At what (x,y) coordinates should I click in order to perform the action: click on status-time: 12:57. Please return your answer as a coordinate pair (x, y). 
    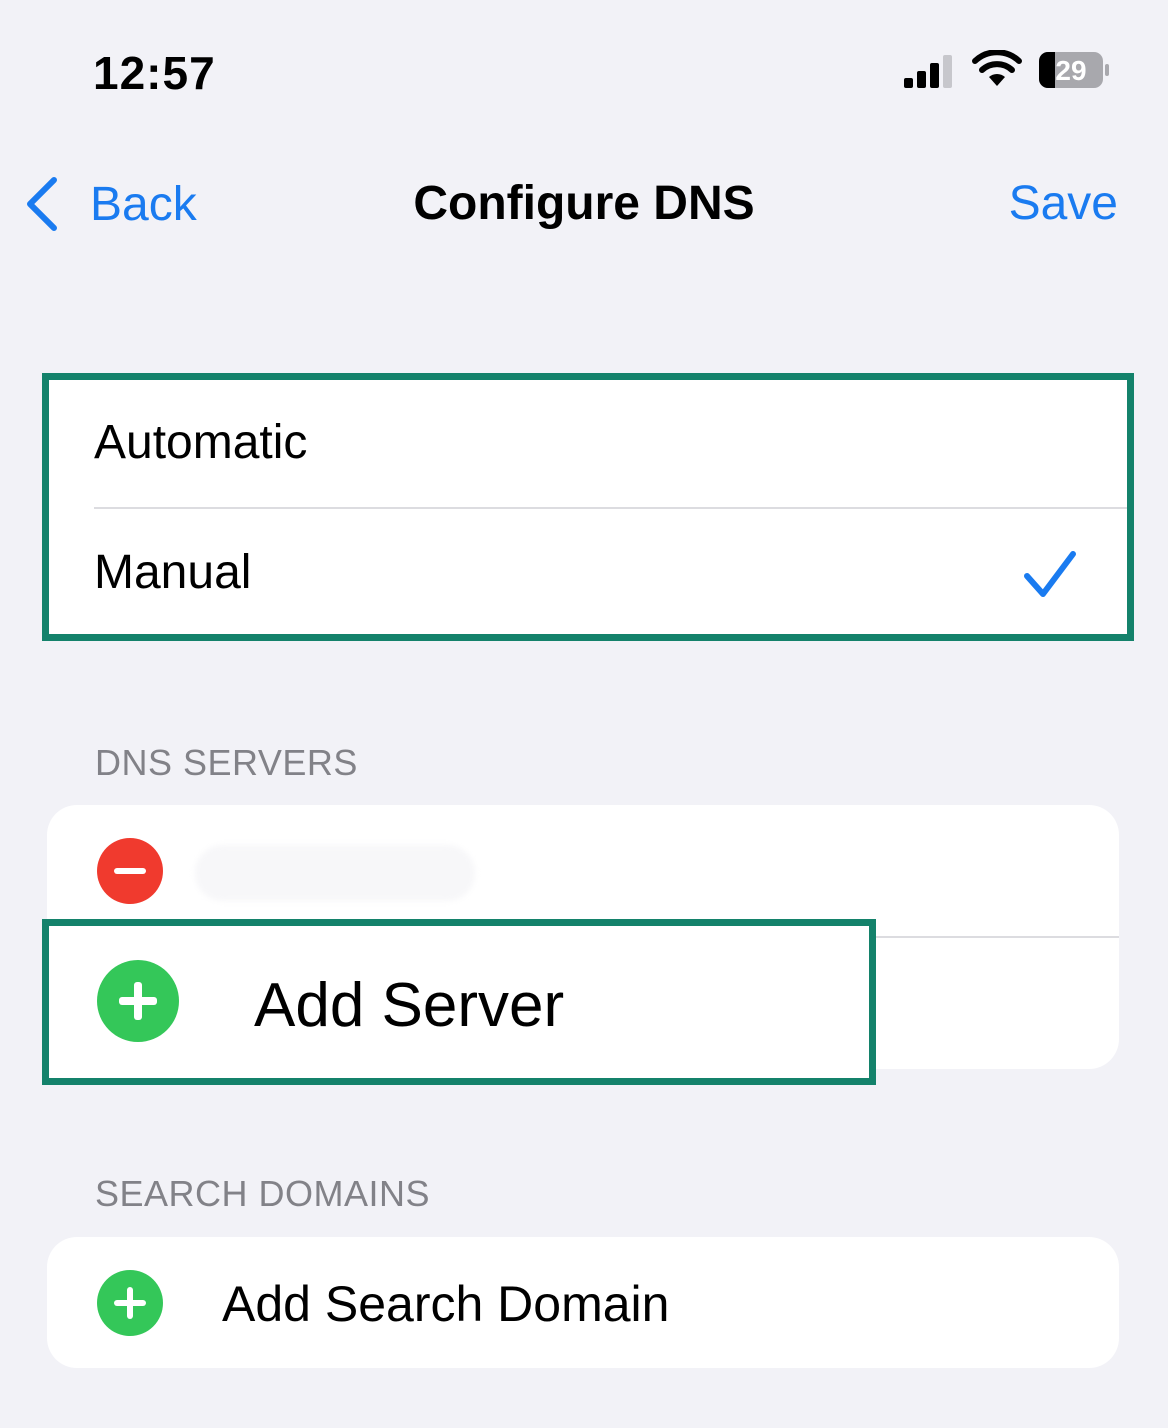
    Looking at the image, I should click on (154, 73).